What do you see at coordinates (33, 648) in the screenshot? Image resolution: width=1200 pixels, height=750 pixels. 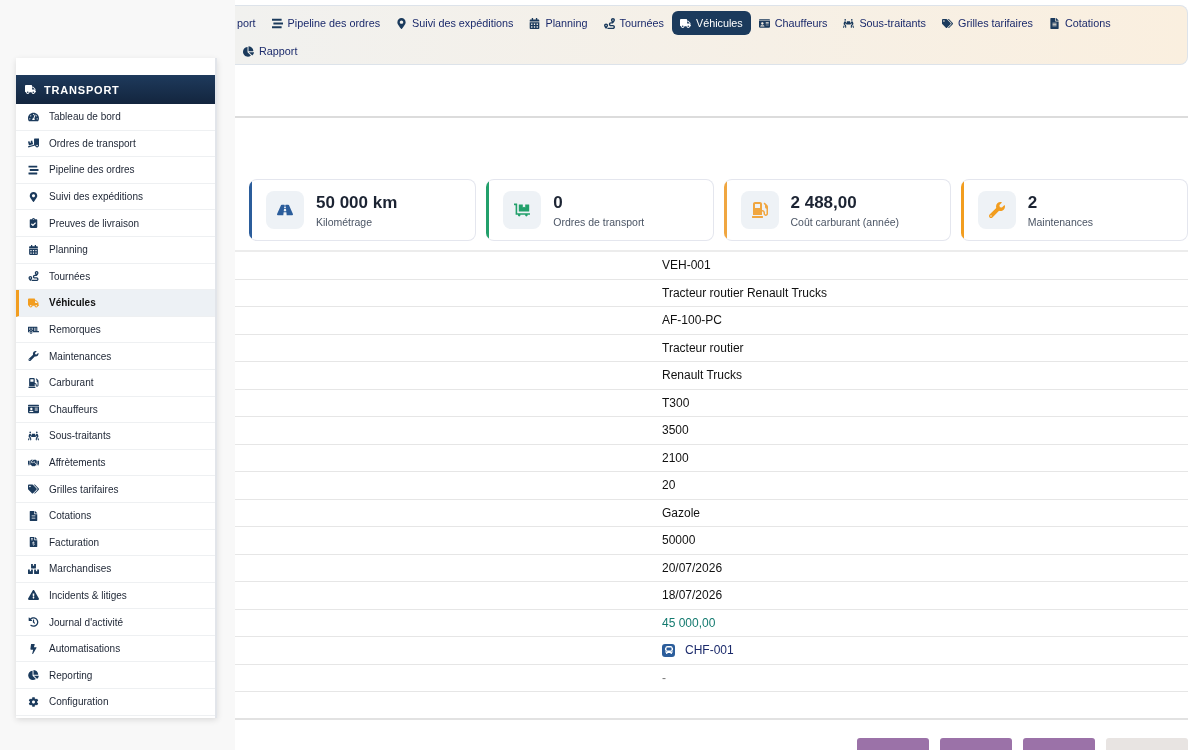 I see `bolt-icon` at bounding box center [33, 648].